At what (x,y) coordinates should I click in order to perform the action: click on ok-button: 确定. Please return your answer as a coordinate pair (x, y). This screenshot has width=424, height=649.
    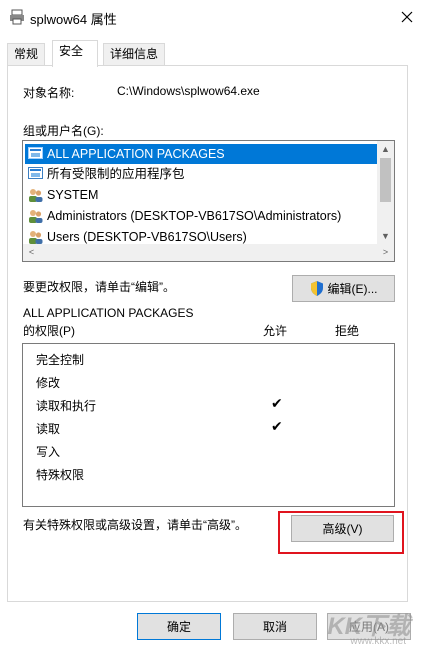
    Looking at the image, I should click on (179, 626).